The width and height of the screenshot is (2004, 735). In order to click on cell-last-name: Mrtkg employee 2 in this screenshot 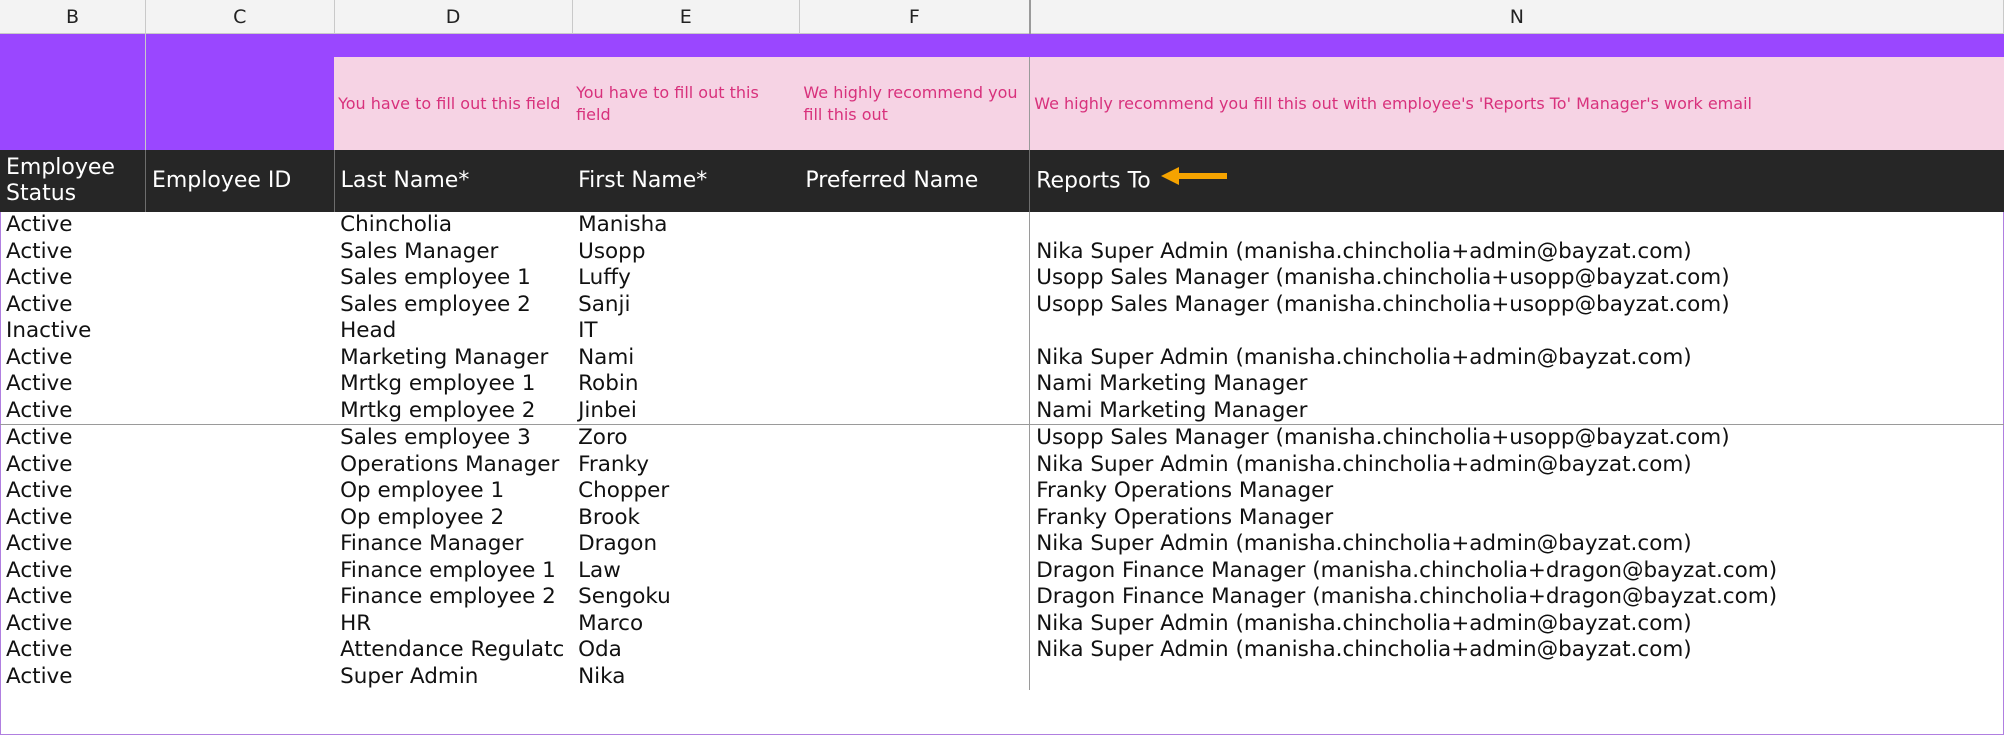, I will do `click(453, 411)`.